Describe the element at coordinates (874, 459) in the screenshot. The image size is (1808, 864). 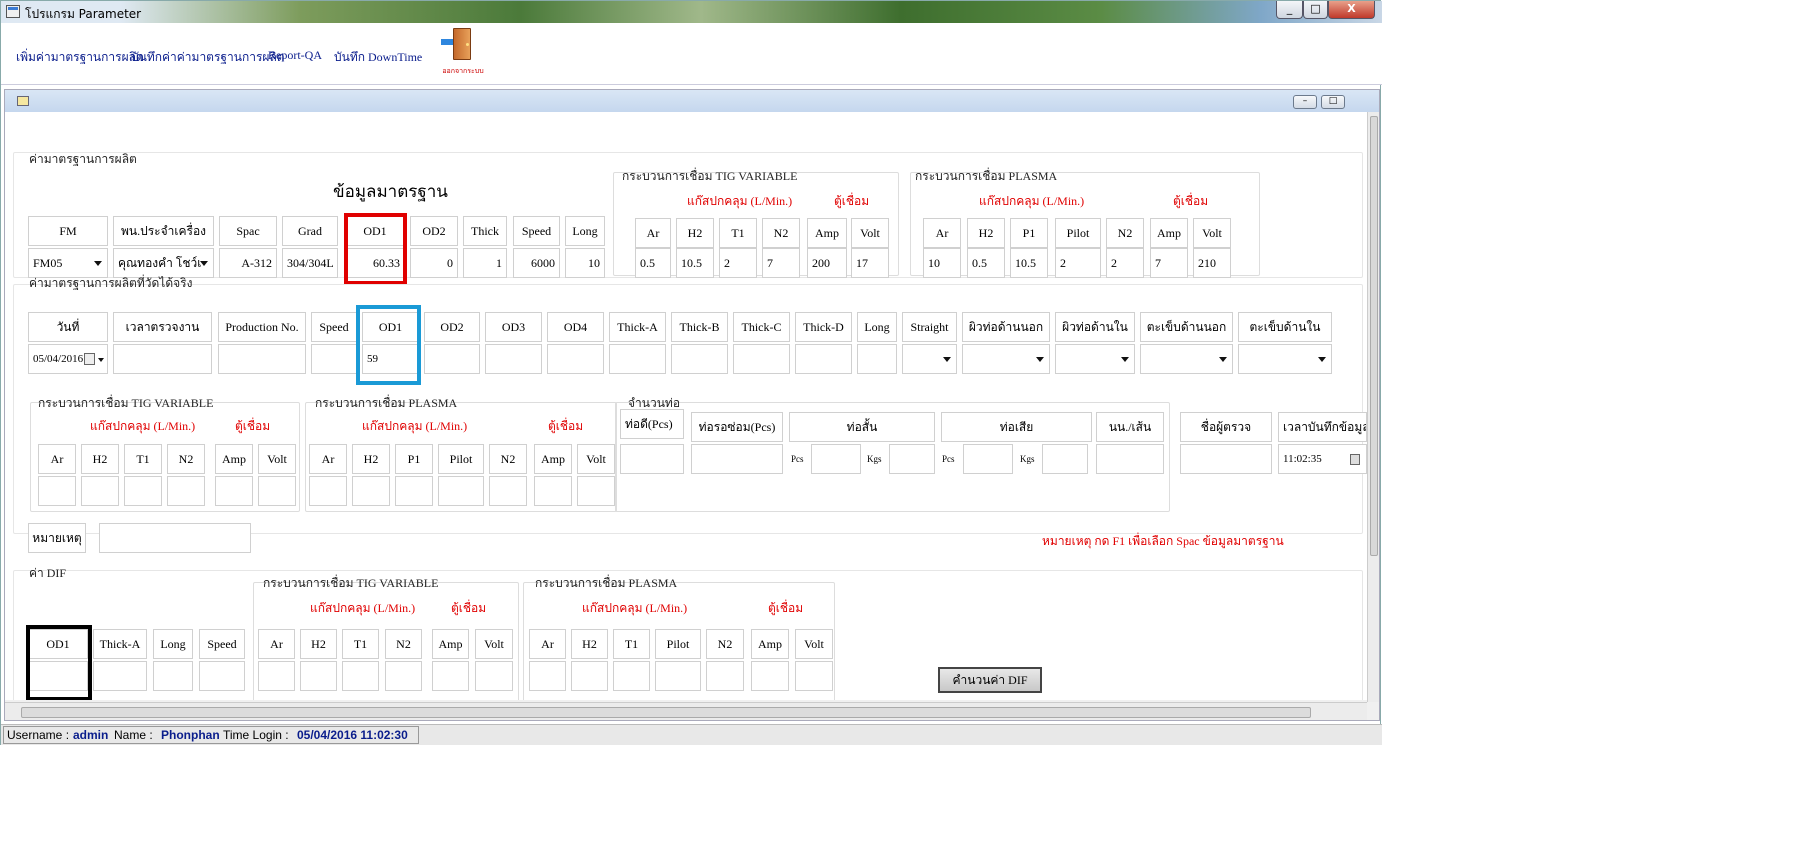
I see `short-kgs-label: Kgs` at that location.